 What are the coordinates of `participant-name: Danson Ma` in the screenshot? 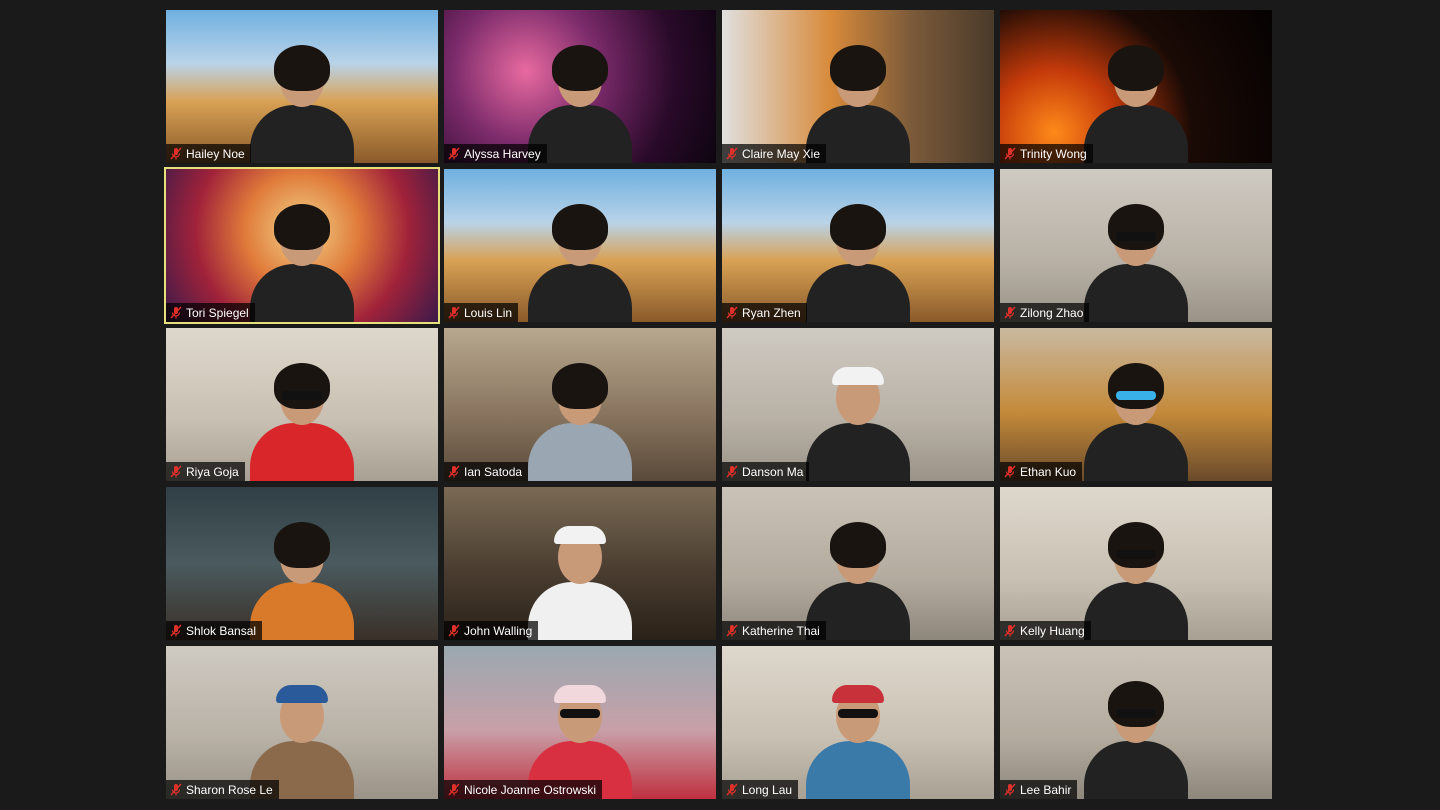 It's located at (773, 471).